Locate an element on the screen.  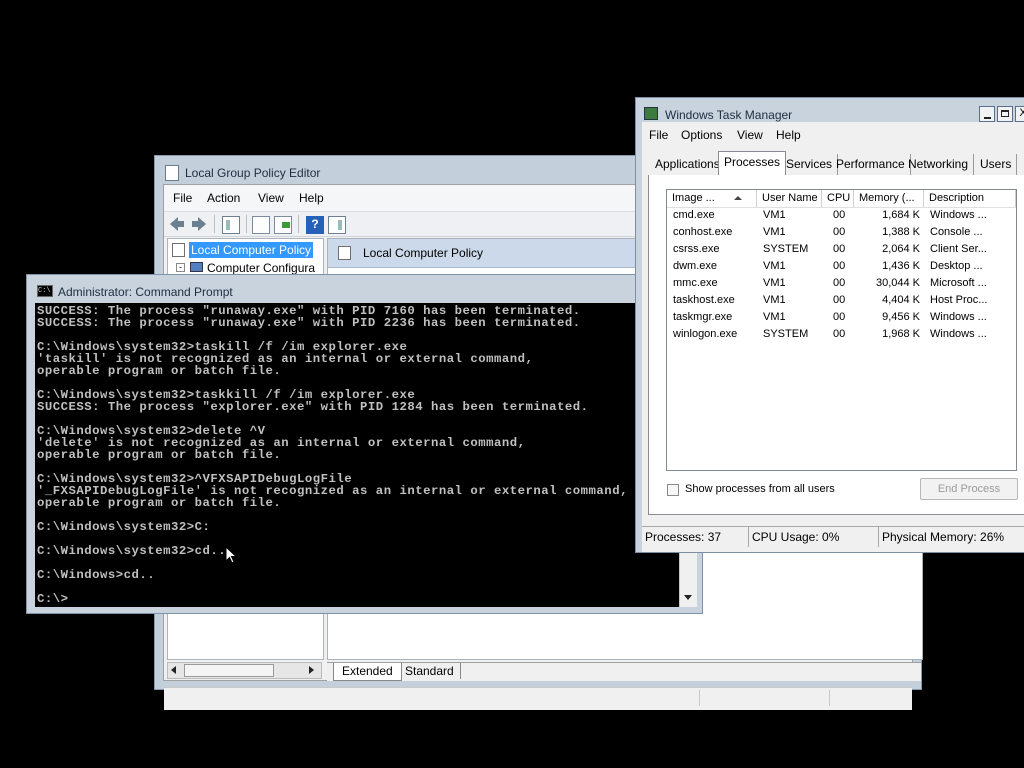
tab-users: Users is located at coordinates (996, 164).